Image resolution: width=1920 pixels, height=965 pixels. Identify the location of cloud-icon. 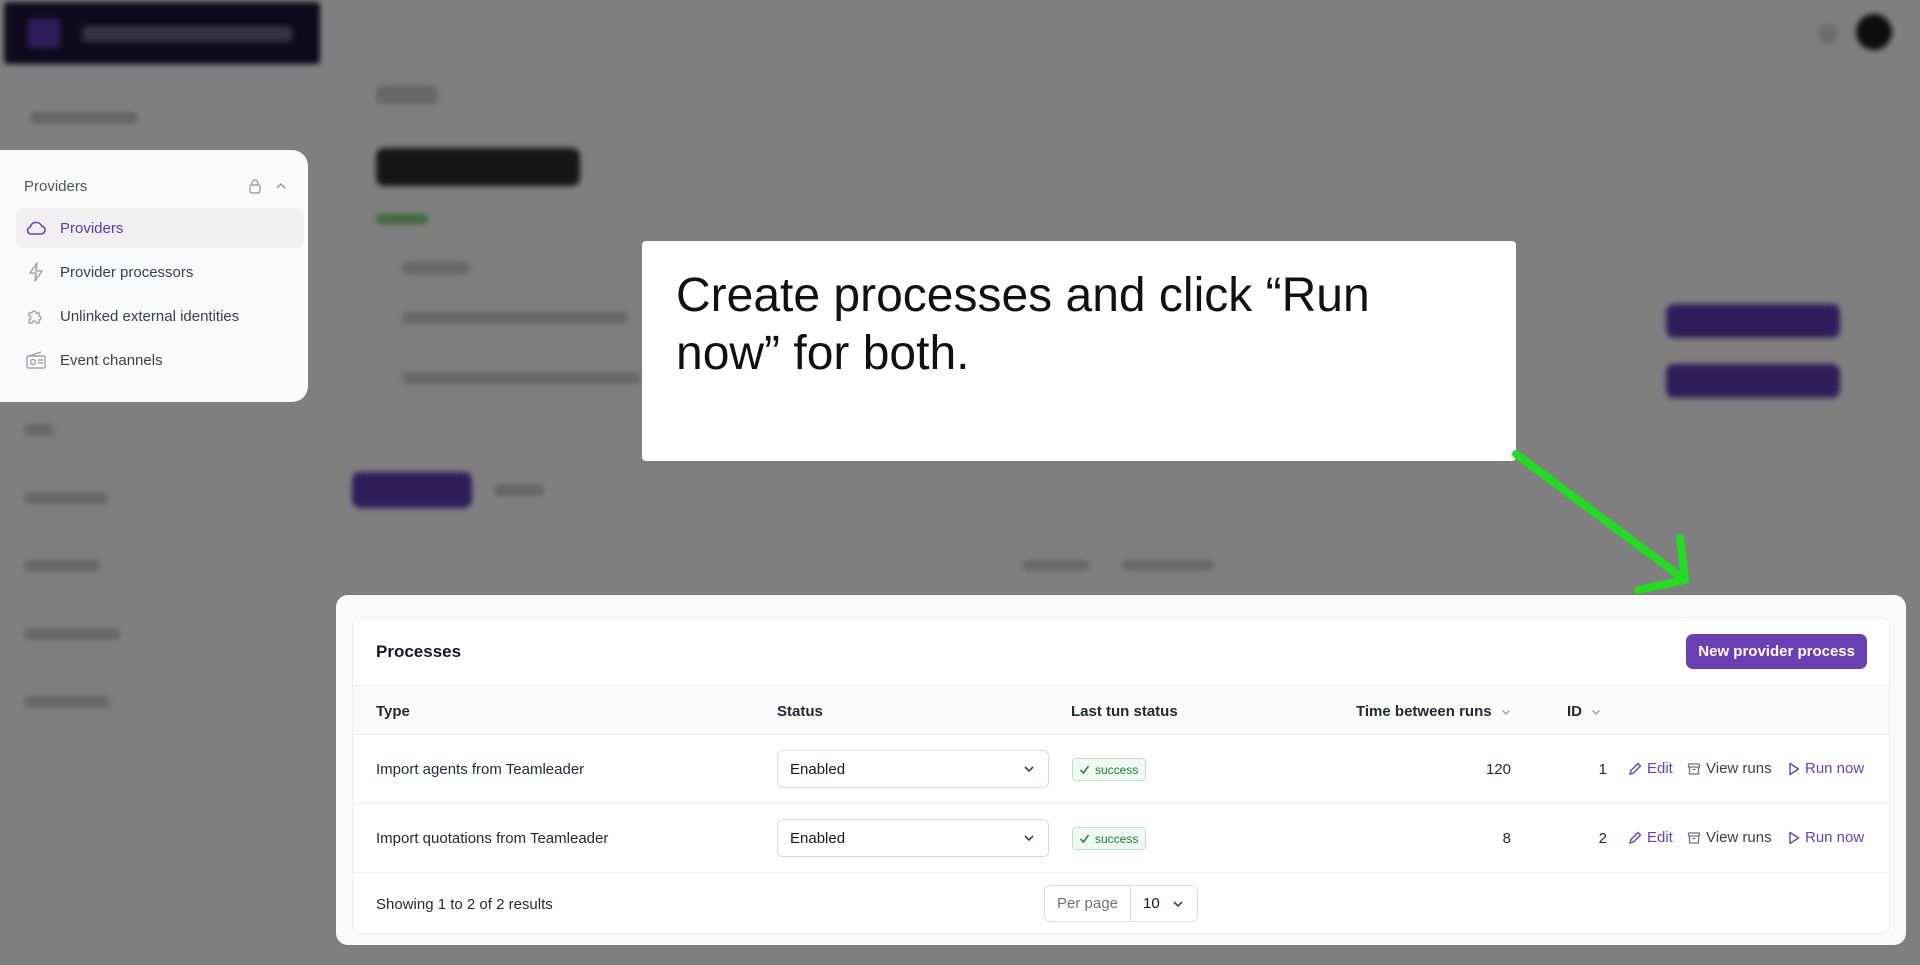
(36, 228).